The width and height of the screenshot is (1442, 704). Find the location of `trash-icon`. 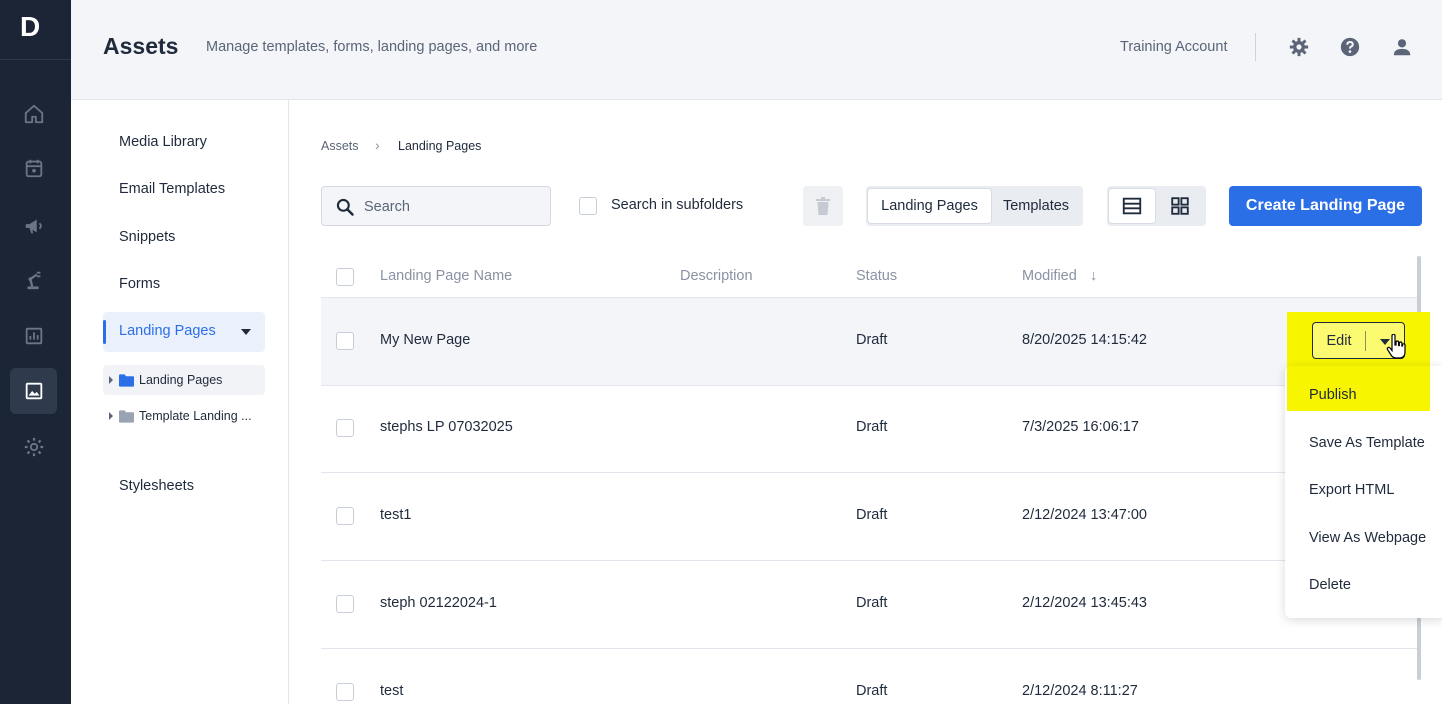

trash-icon is located at coordinates (823, 206).